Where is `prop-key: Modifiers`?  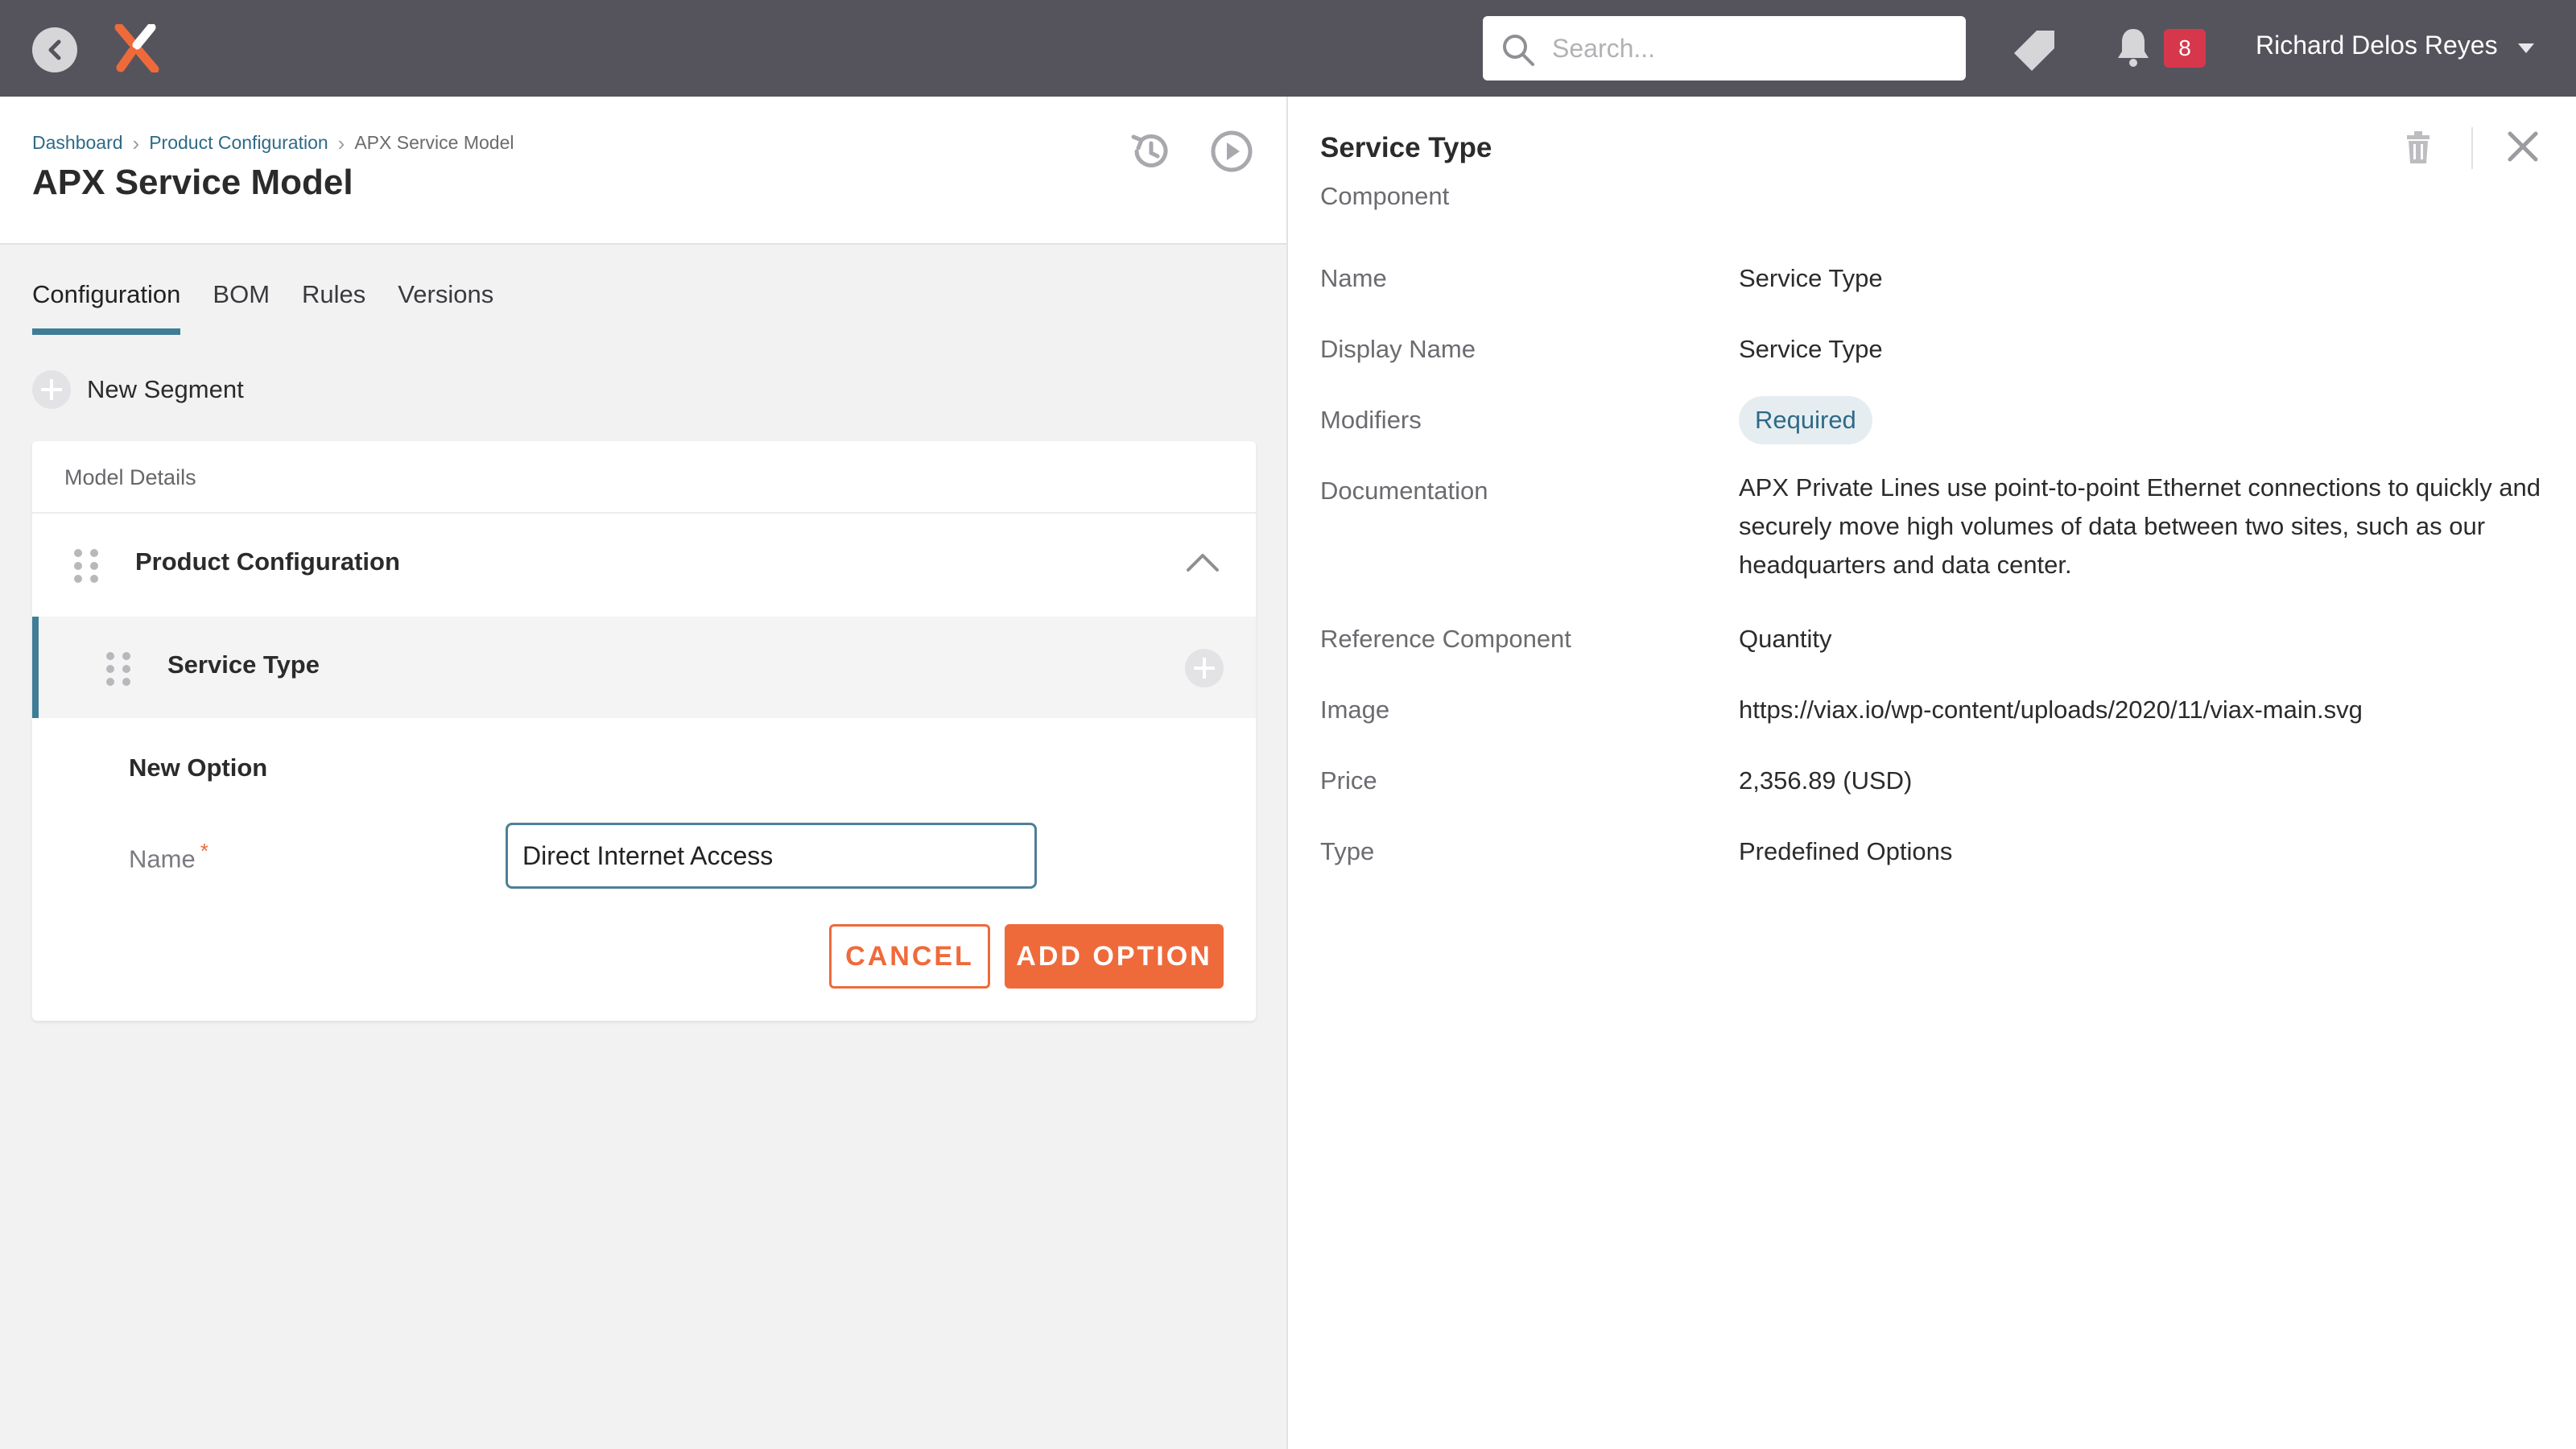 prop-key: Modifiers is located at coordinates (1371, 420).